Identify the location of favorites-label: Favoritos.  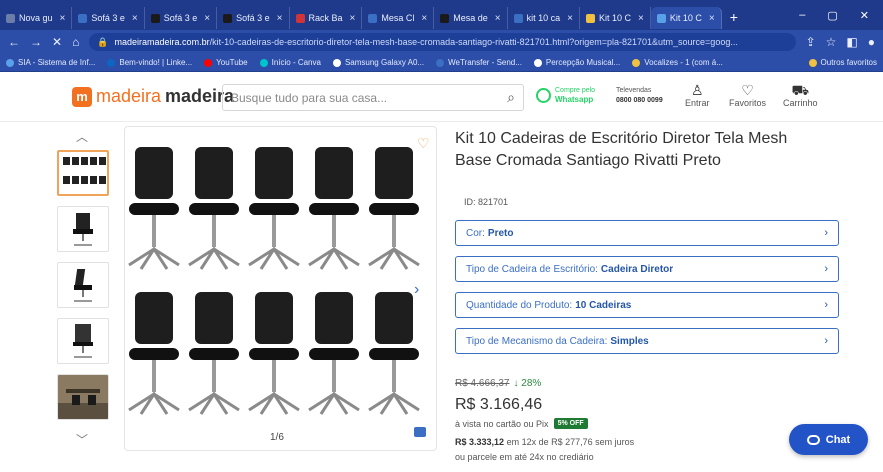
(748, 103).